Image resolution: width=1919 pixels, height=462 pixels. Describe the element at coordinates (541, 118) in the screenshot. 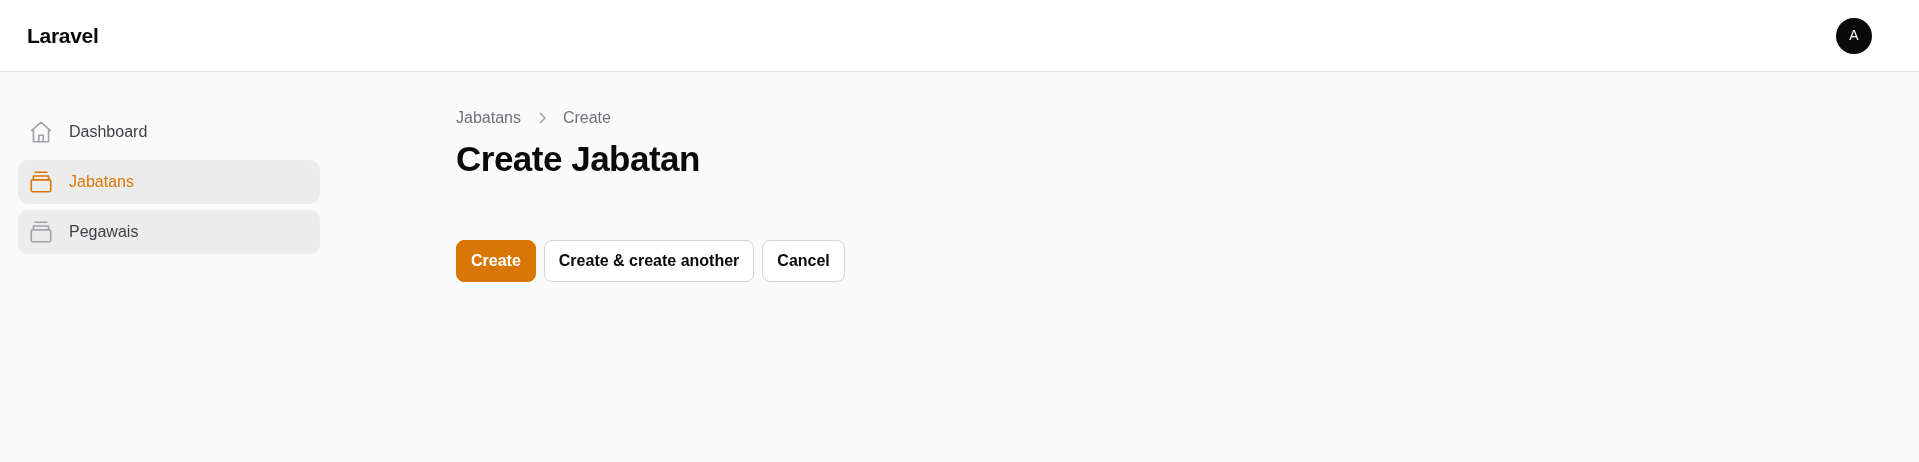

I see `chevron-icon` at that location.